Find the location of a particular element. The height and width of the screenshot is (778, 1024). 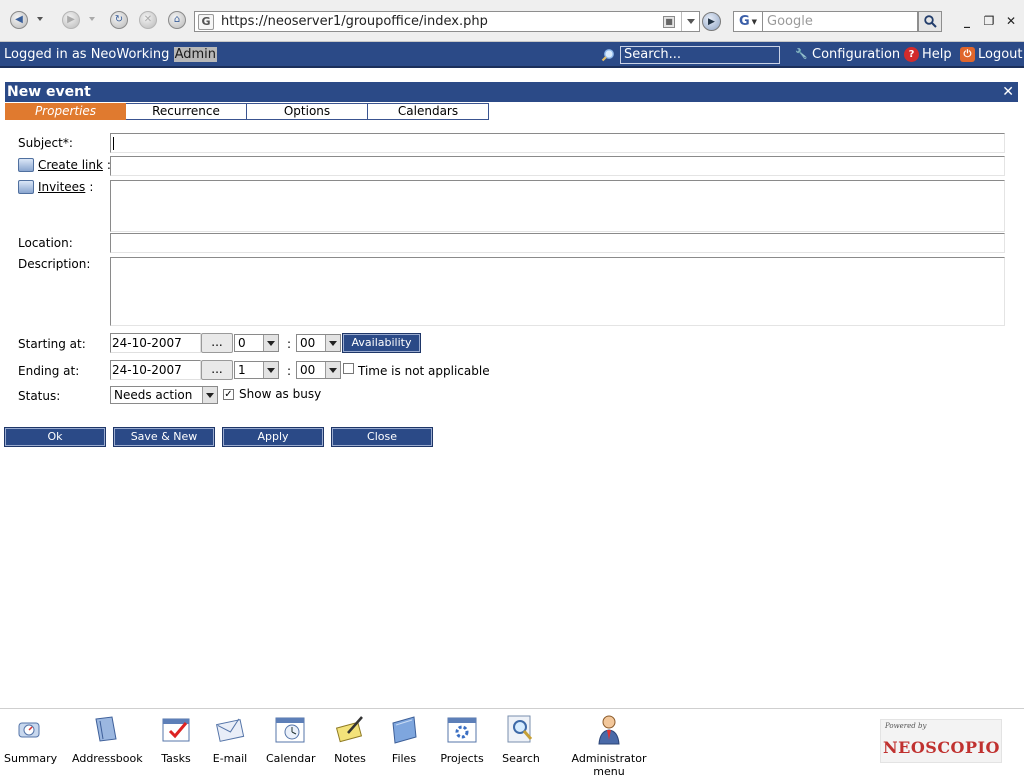

stop-button: ✕ is located at coordinates (148, 20).